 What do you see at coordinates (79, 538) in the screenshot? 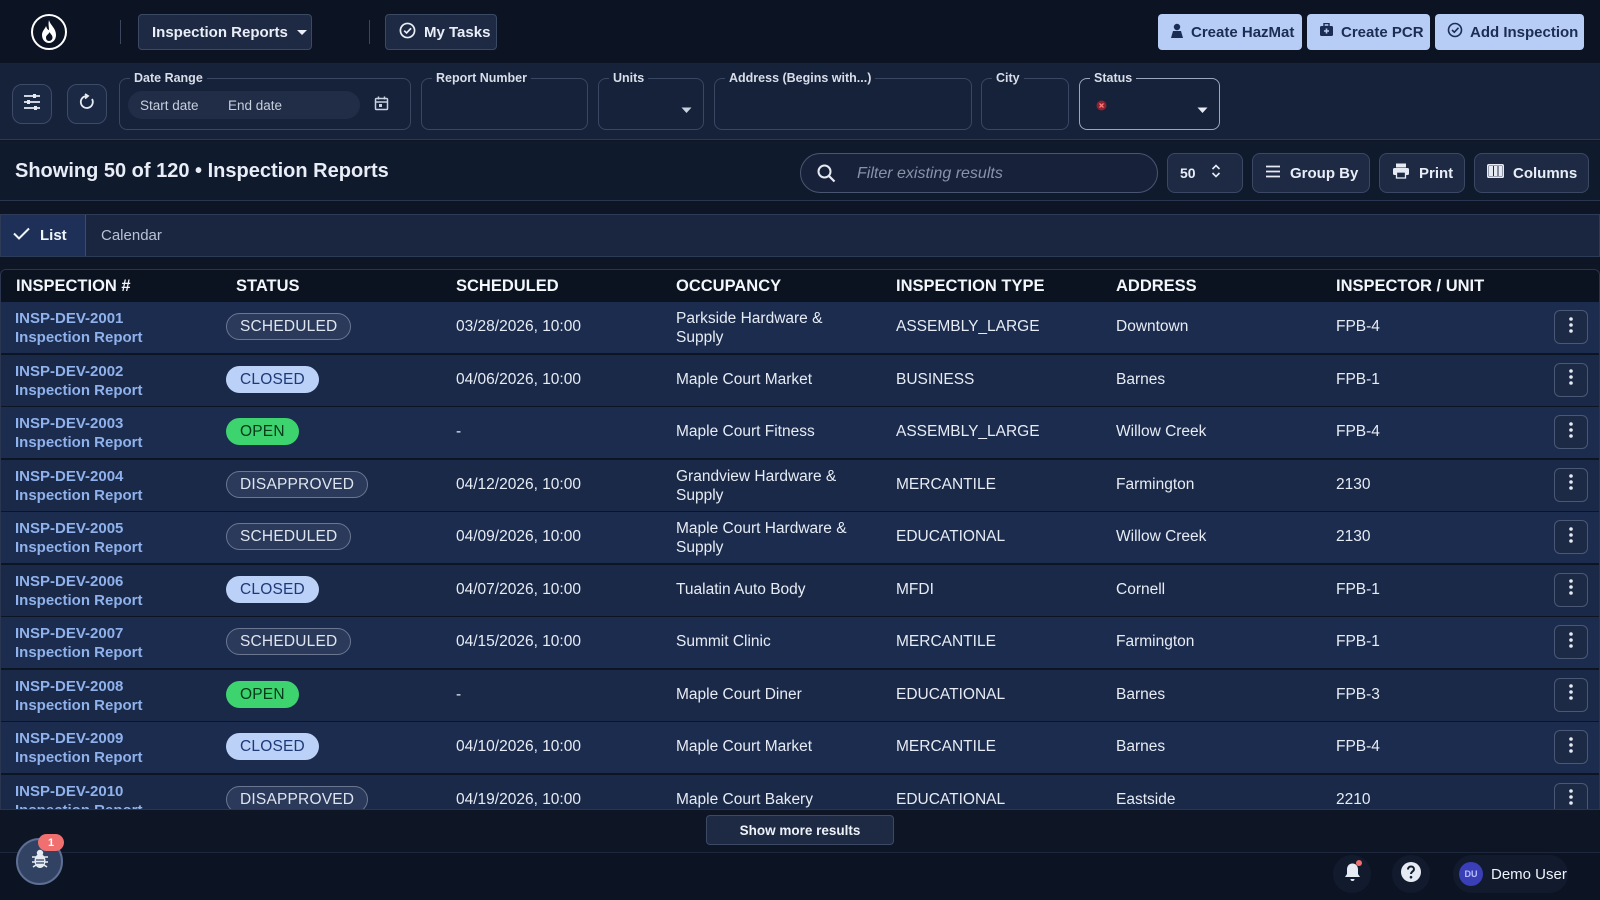
I see `inspection-link: INSP-DEV-2005 Inspection Report` at bounding box center [79, 538].